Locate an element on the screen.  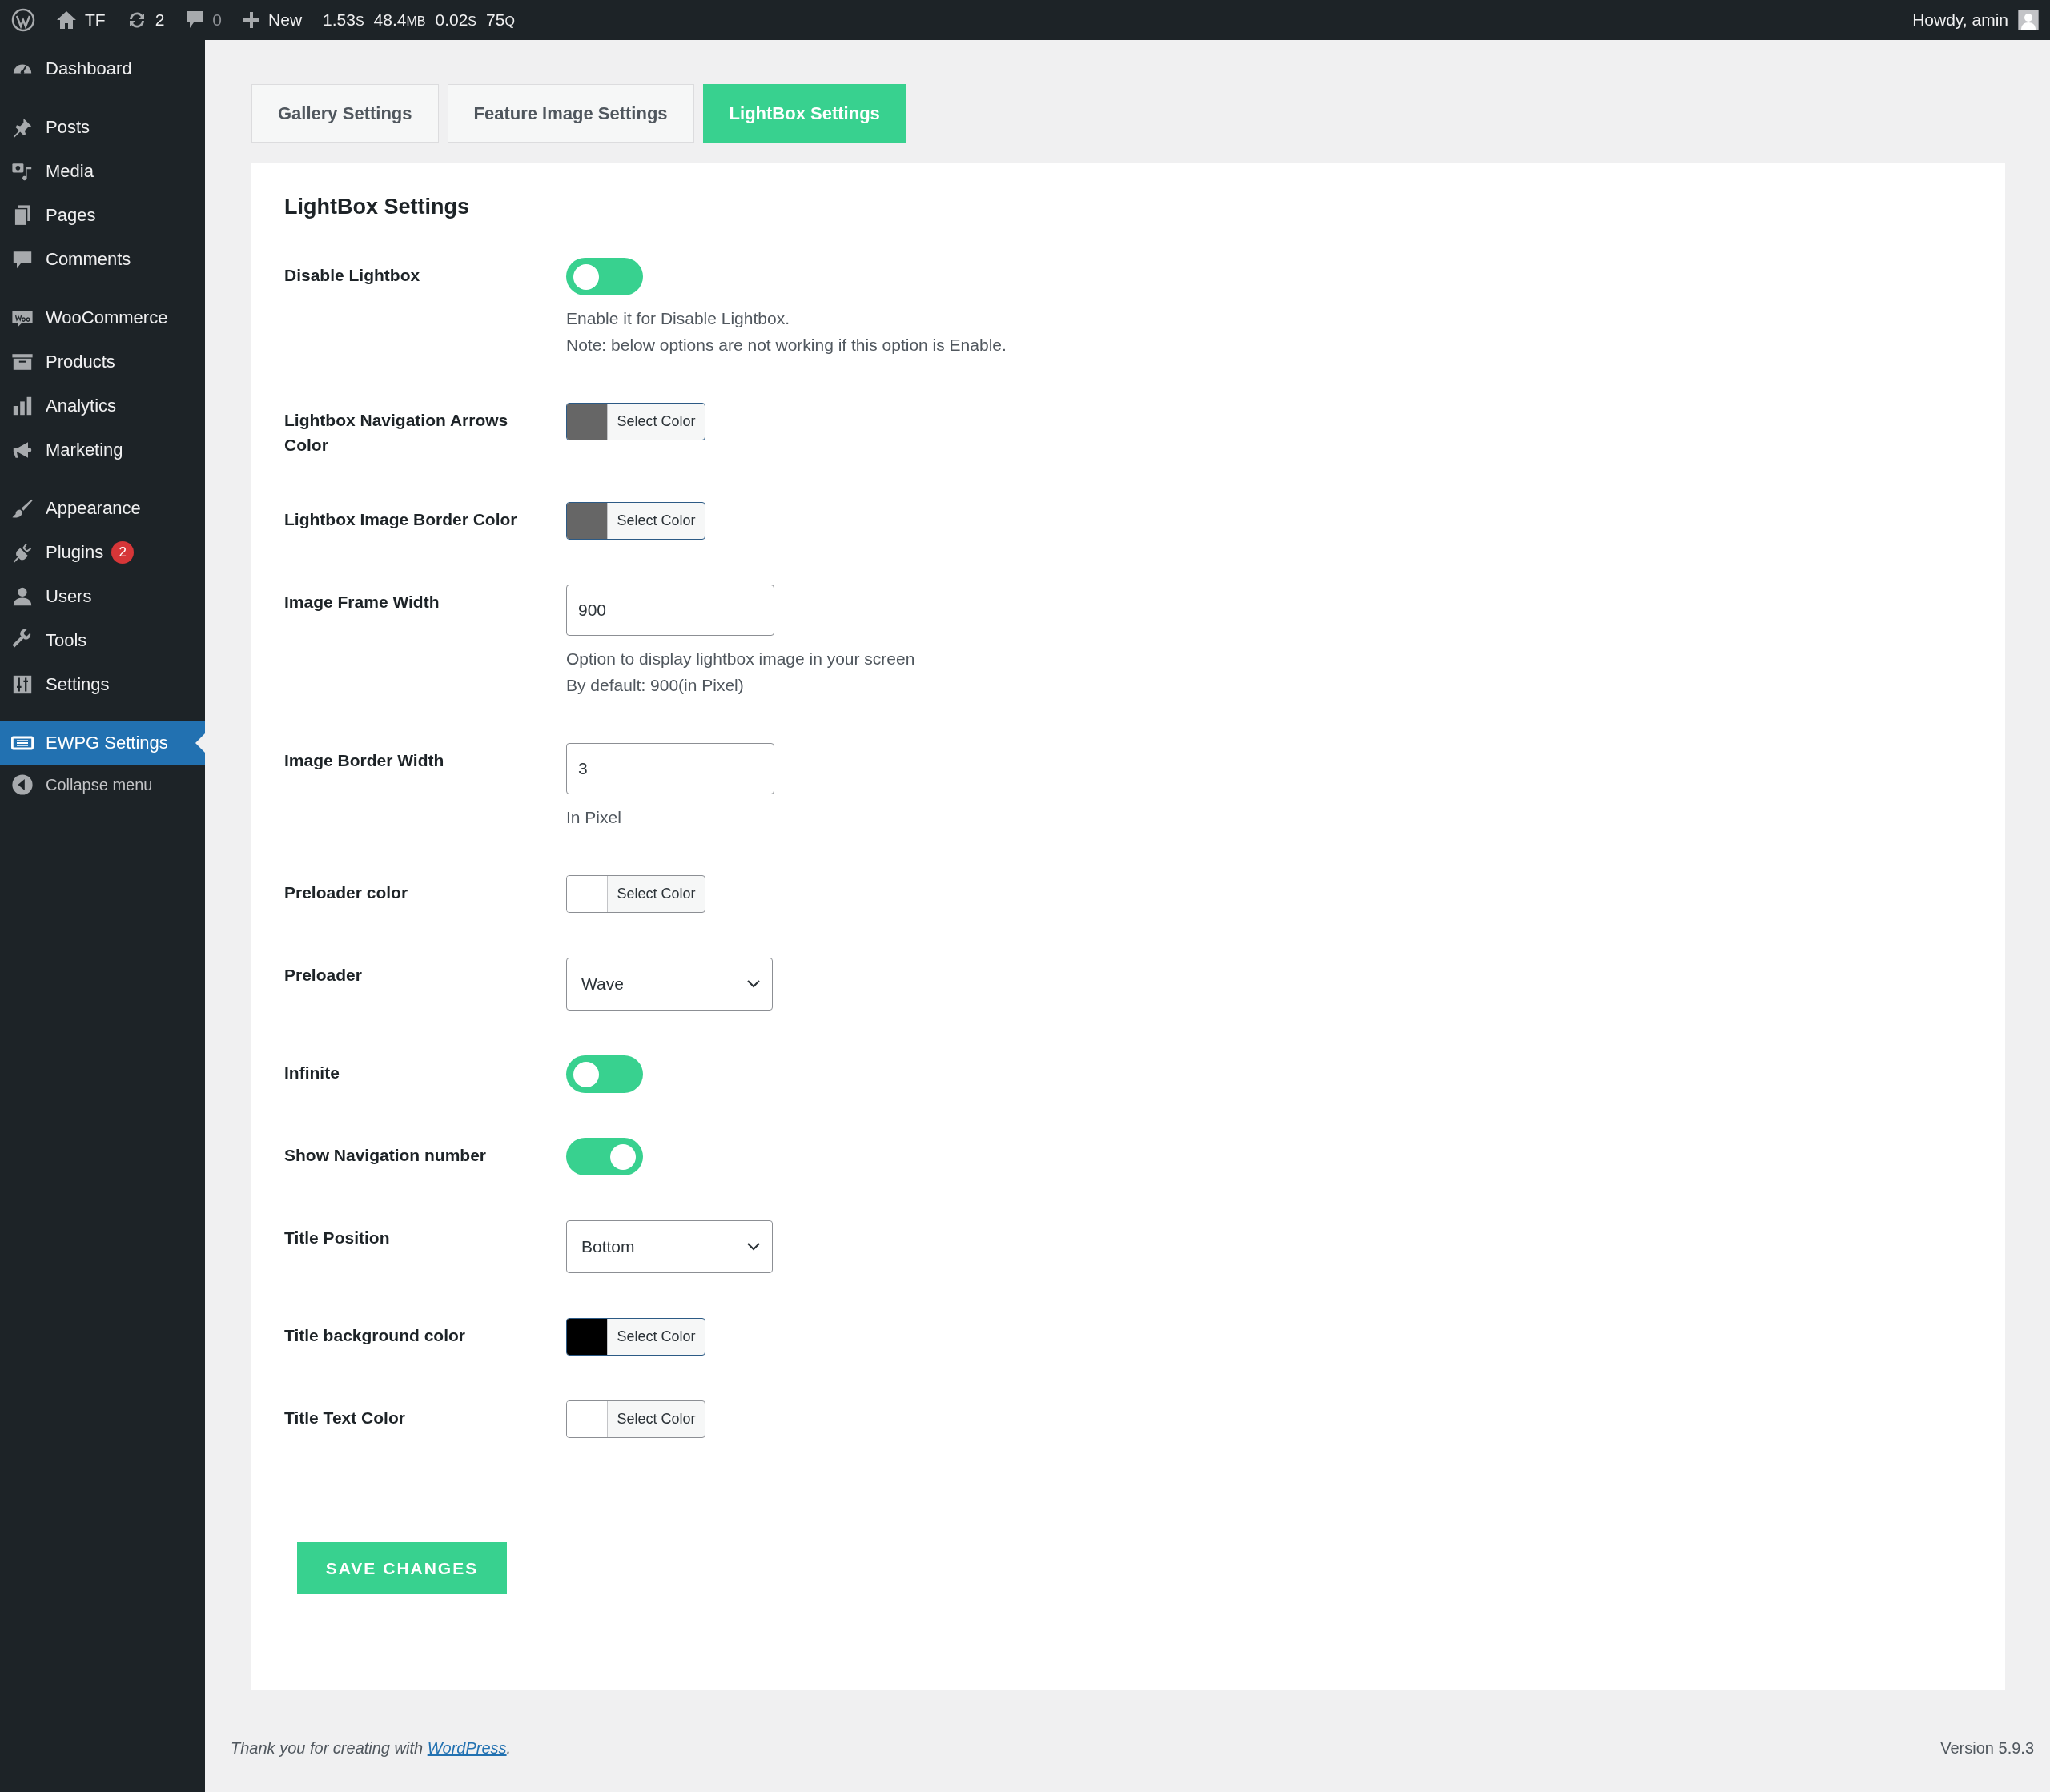
setting-label: Infinite is located at coordinates (312, 1073).